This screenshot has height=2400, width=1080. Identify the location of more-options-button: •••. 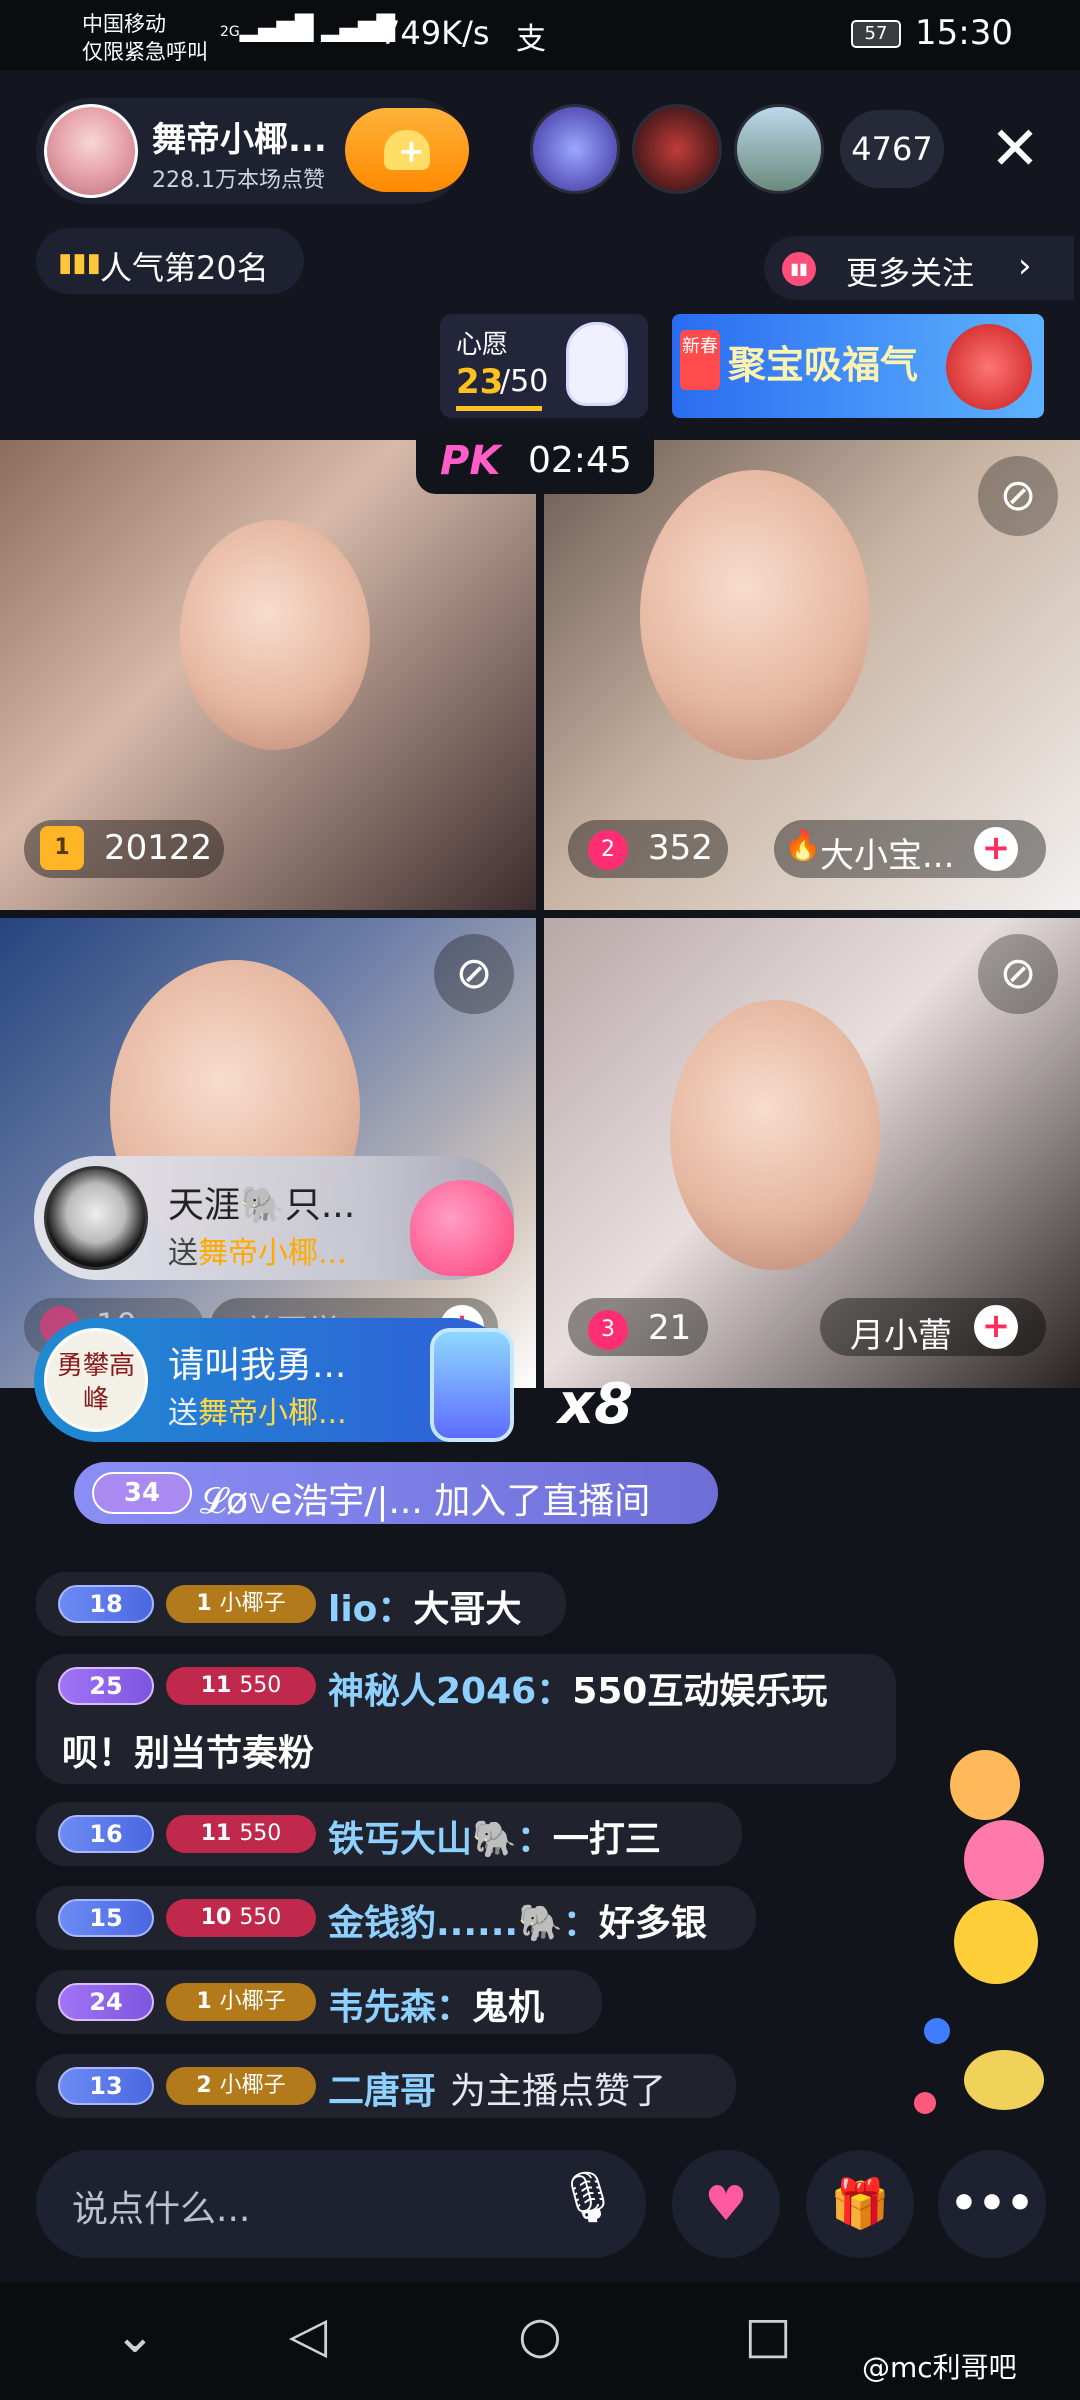
(992, 2204).